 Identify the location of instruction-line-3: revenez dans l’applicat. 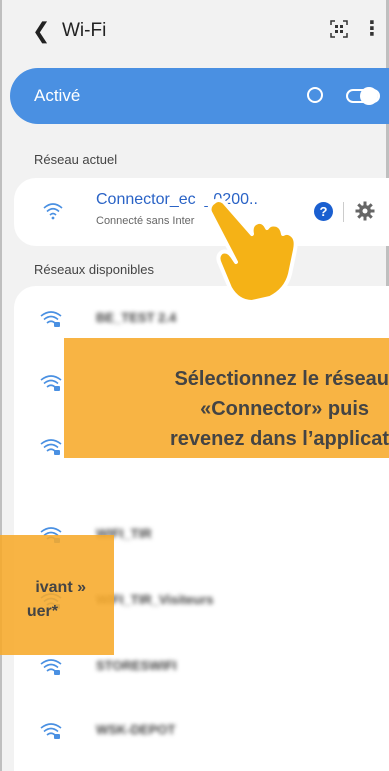
(279, 439).